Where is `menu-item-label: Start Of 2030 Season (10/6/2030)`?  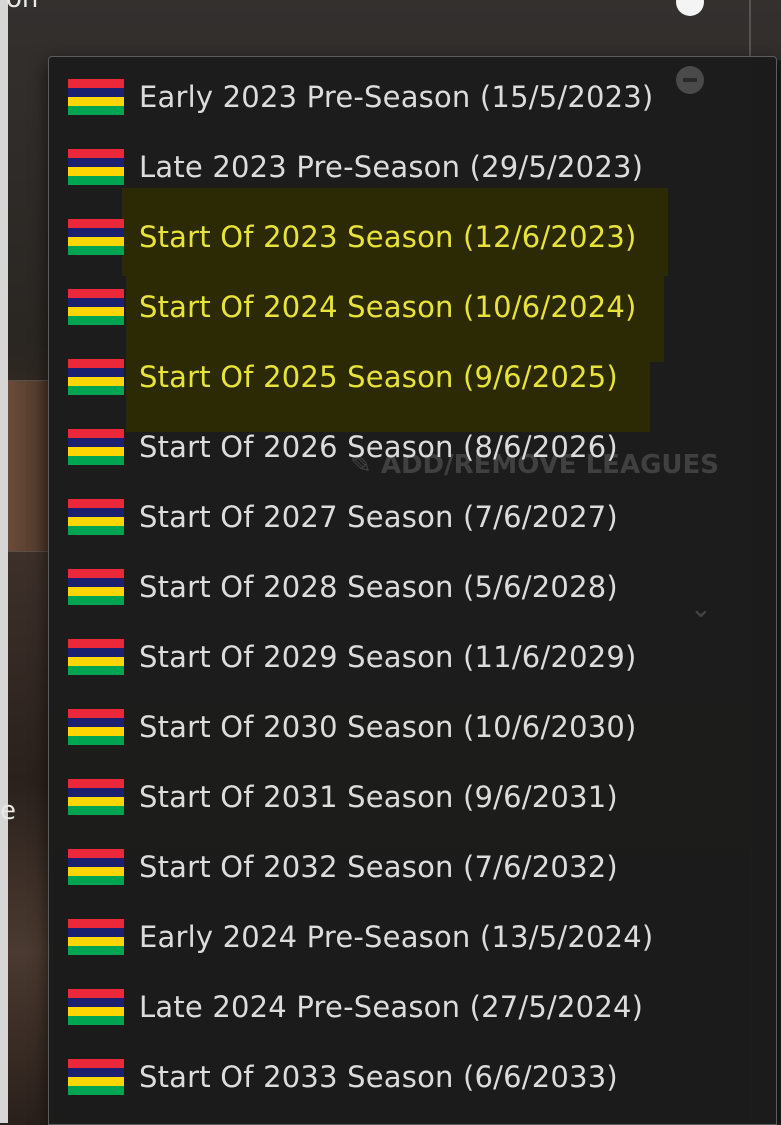
menu-item-label: Start Of 2030 Season (10/6/2030) is located at coordinates (388, 727).